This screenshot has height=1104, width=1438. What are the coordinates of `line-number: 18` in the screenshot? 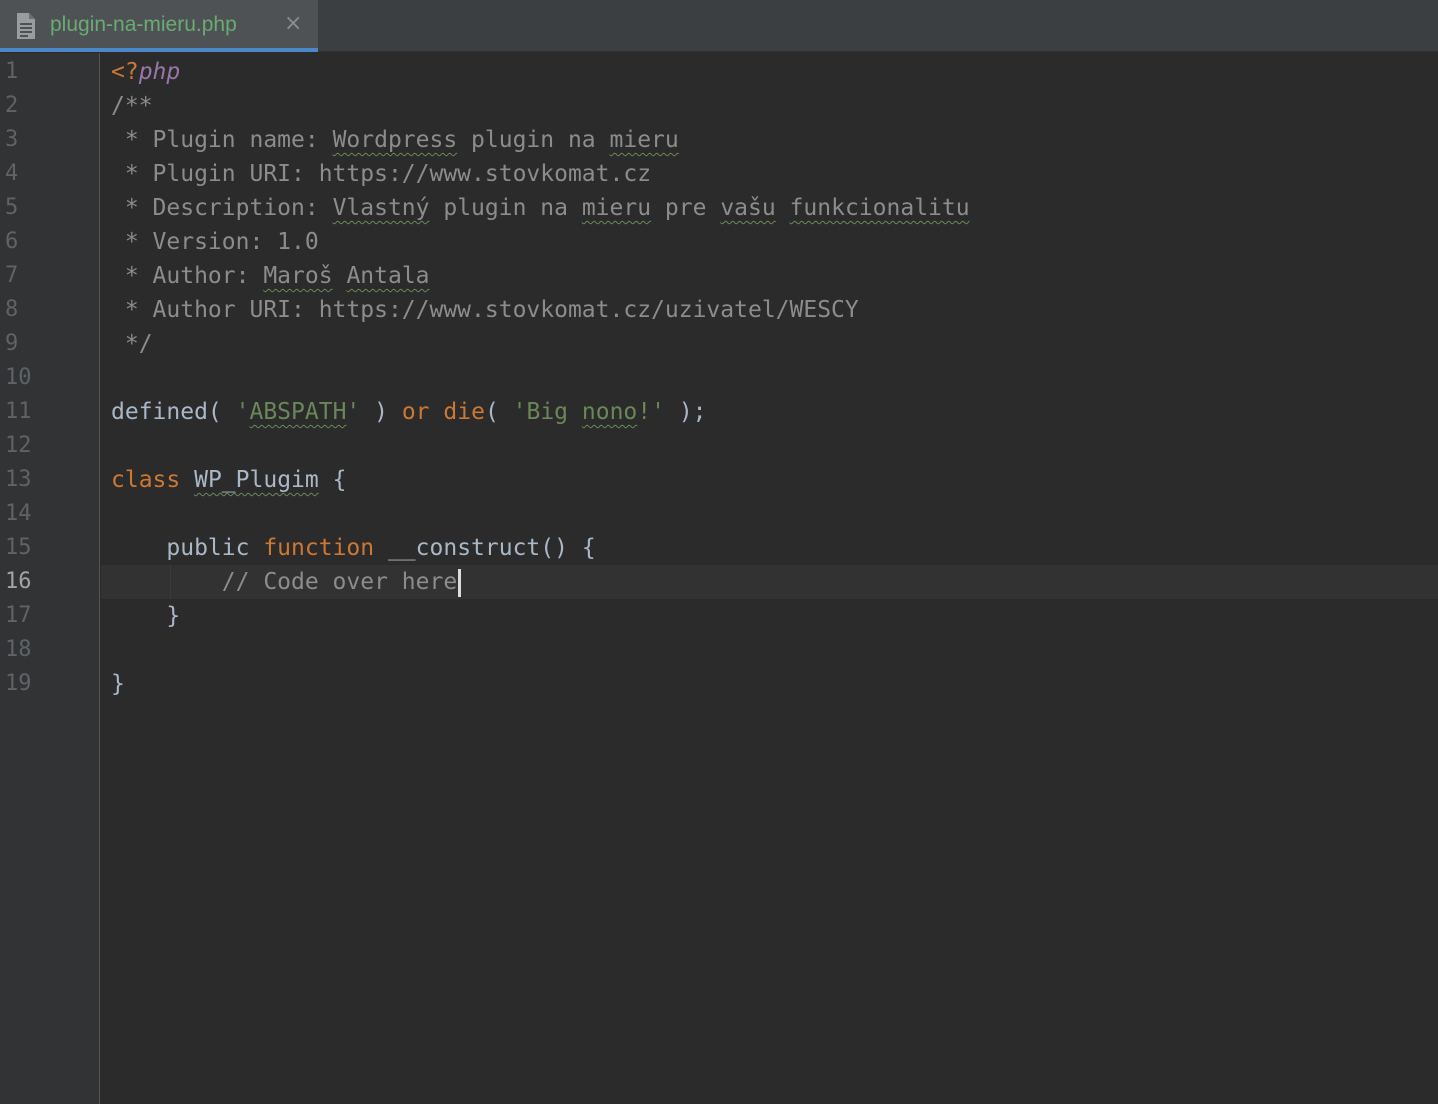 It's located at (18, 649).